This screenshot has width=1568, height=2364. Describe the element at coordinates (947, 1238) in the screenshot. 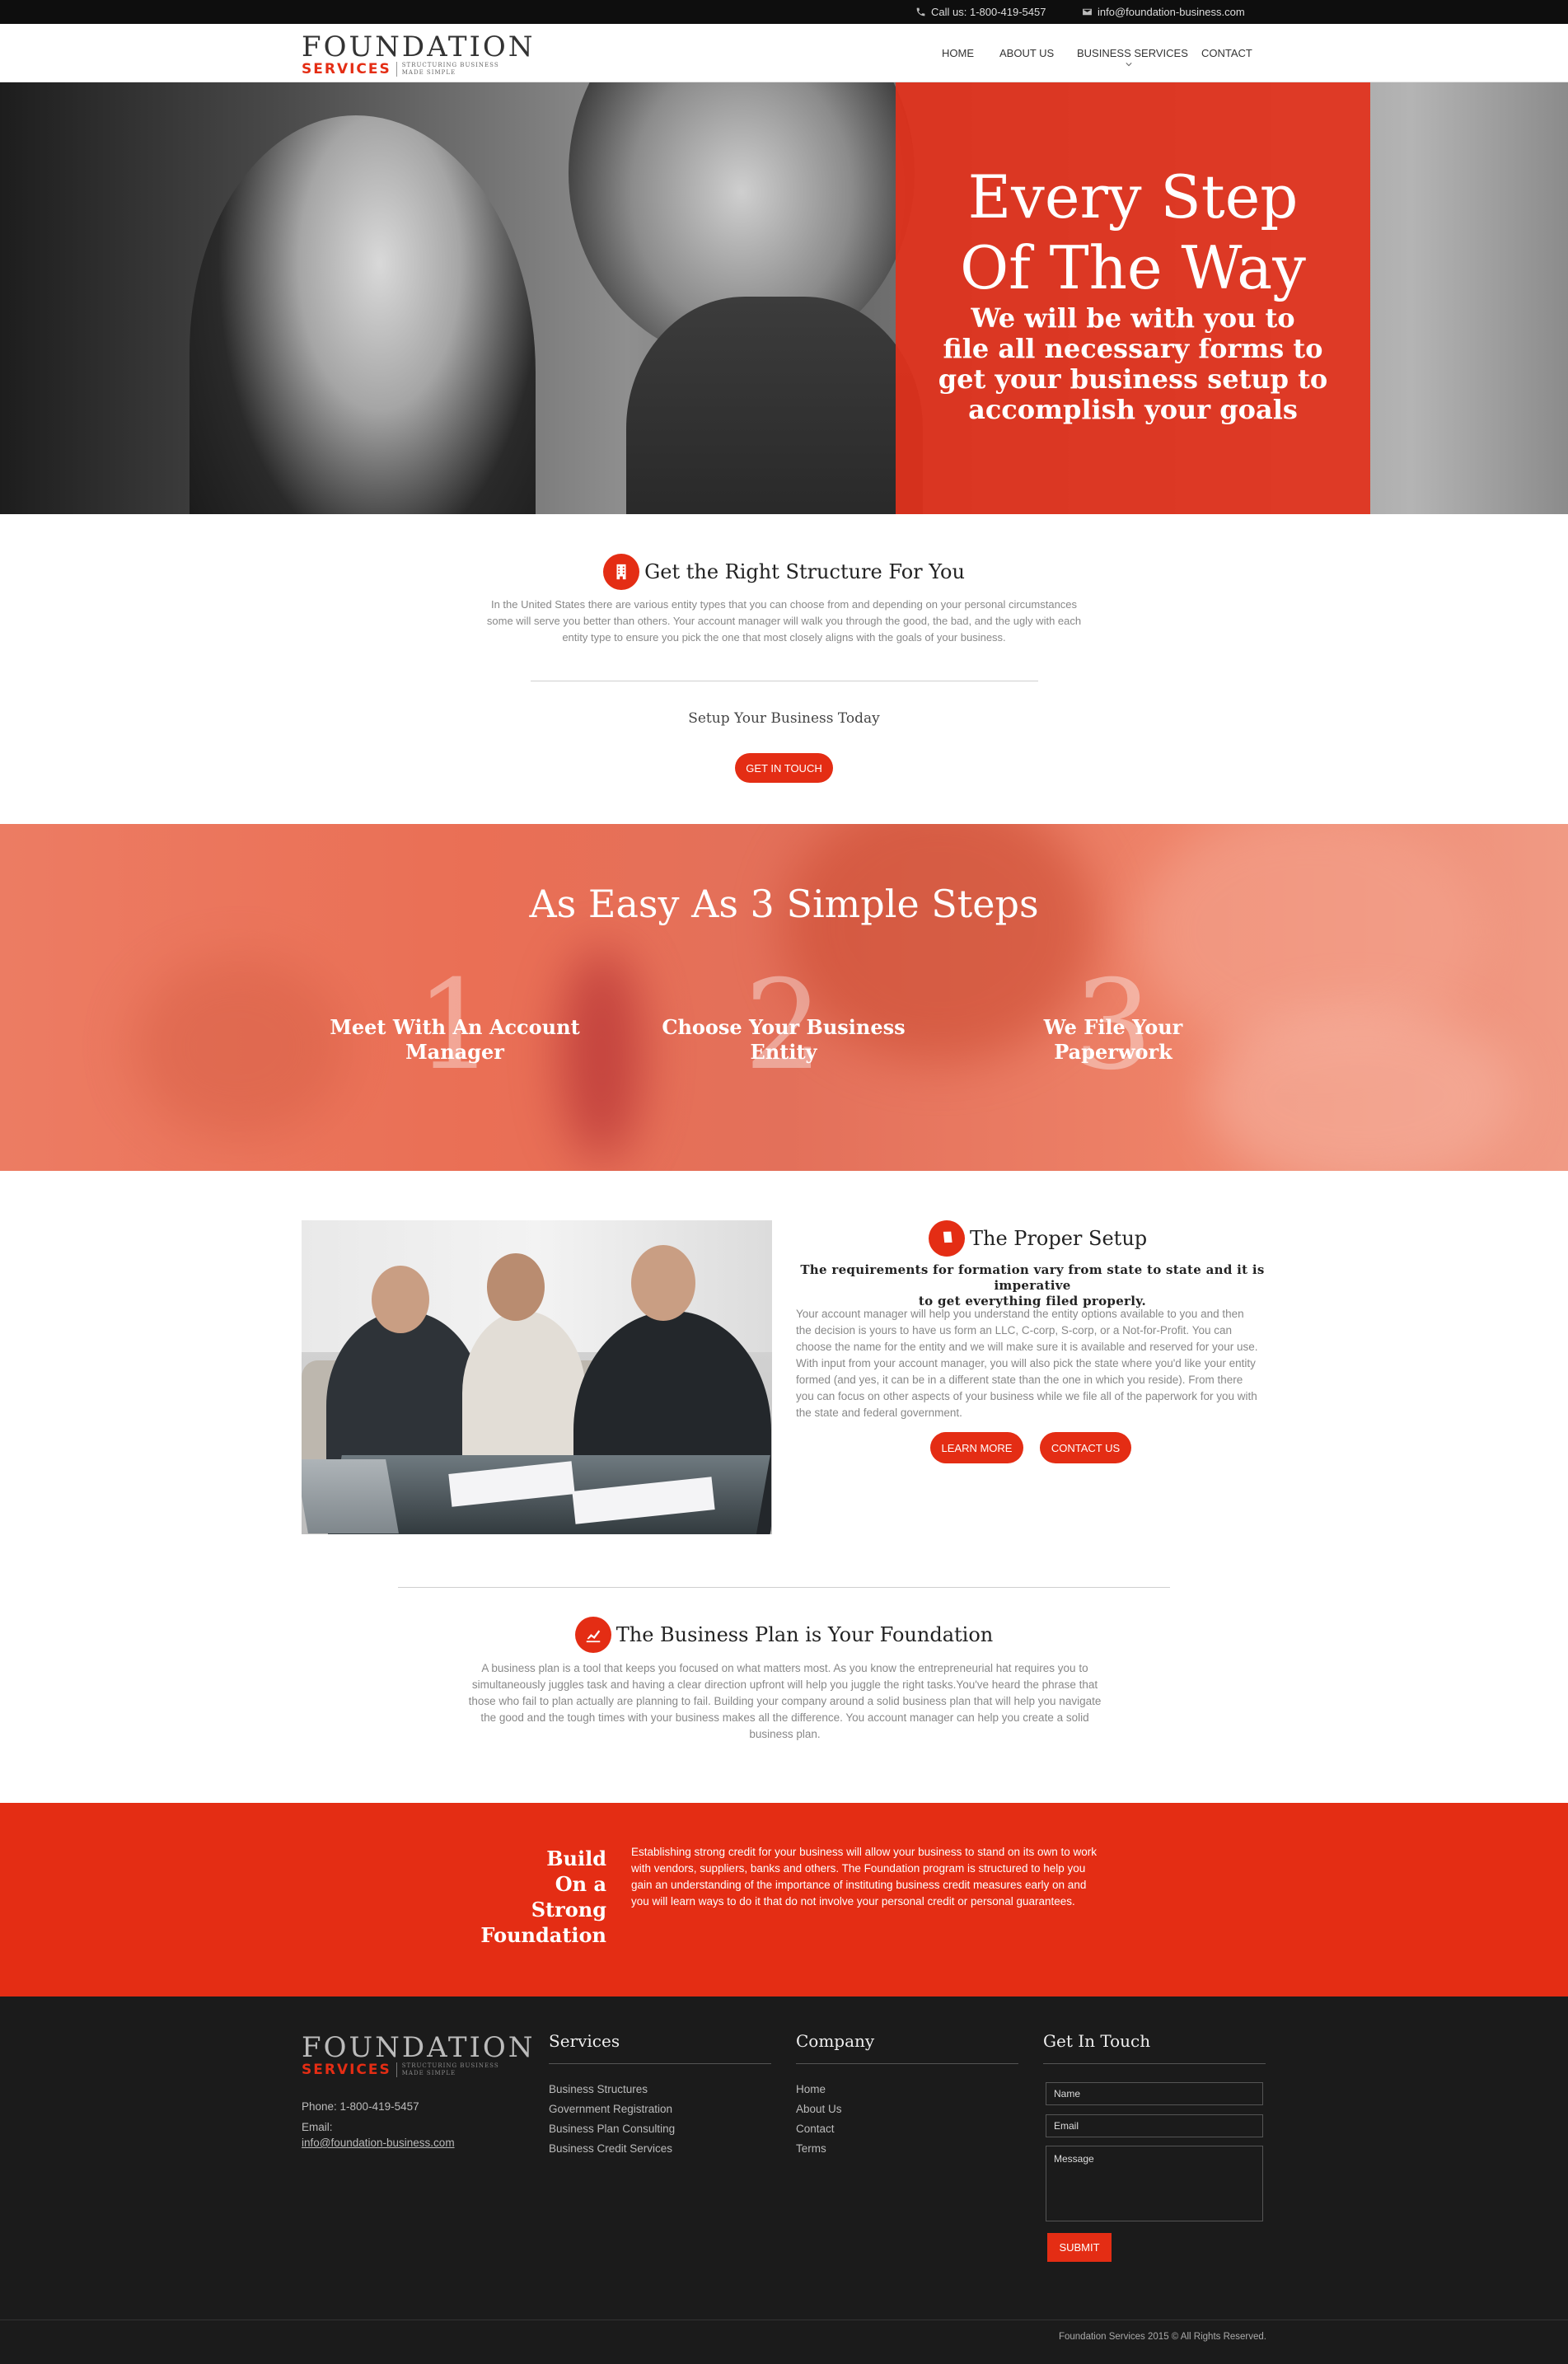

I see `document-icon` at that location.